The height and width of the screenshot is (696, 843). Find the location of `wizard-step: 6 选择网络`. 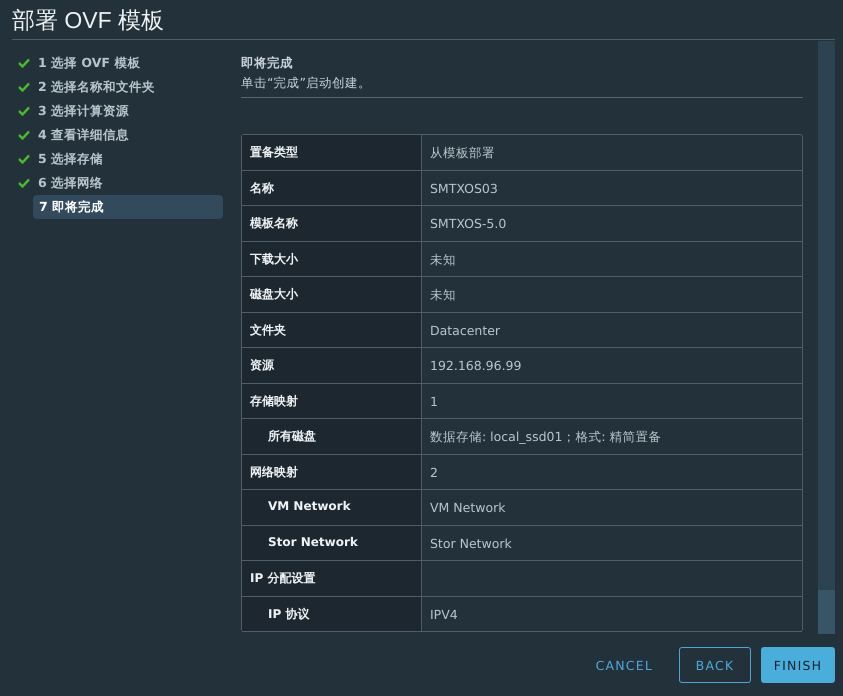

wizard-step: 6 选择网络 is located at coordinates (120, 183).